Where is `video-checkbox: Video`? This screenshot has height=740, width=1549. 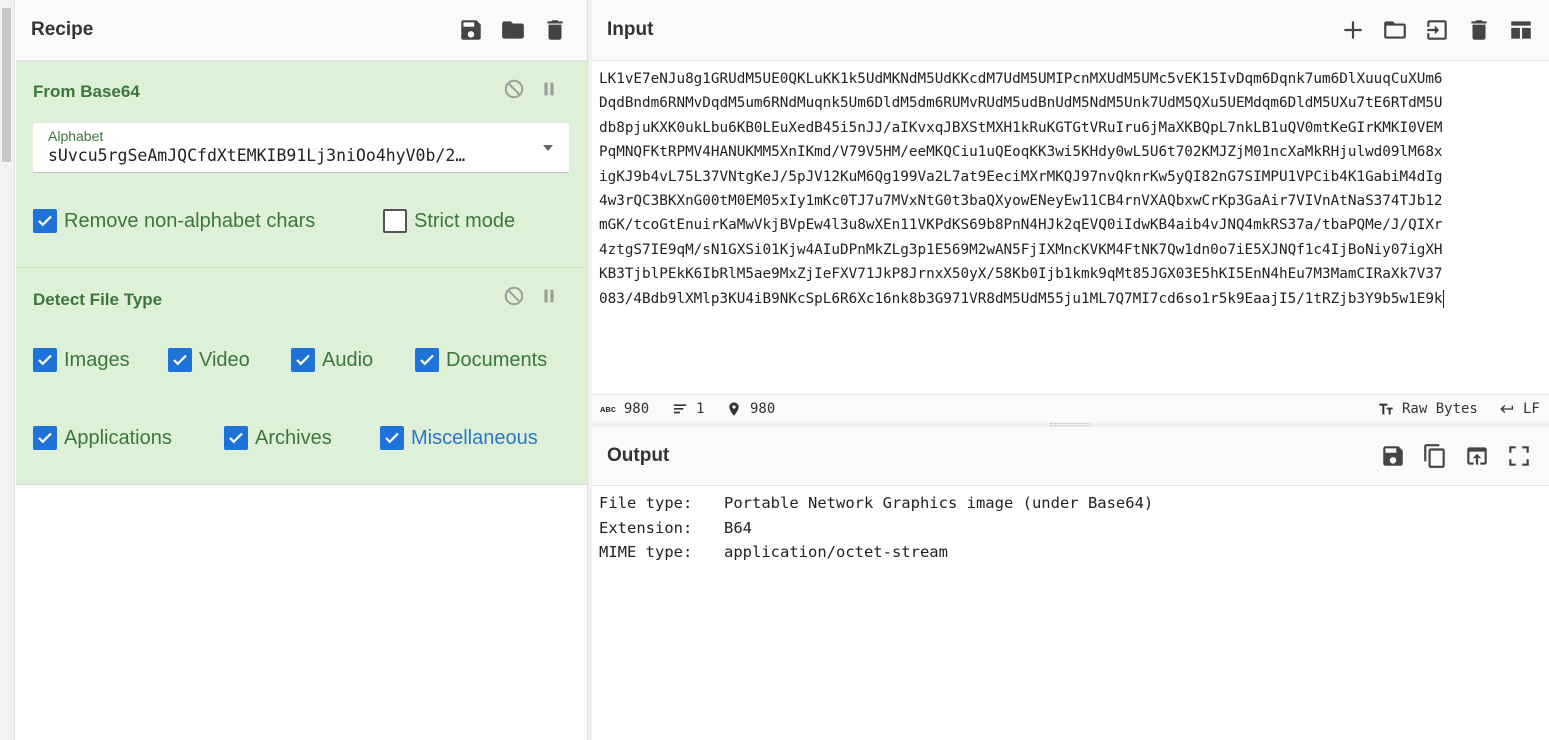 video-checkbox: Video is located at coordinates (209, 360).